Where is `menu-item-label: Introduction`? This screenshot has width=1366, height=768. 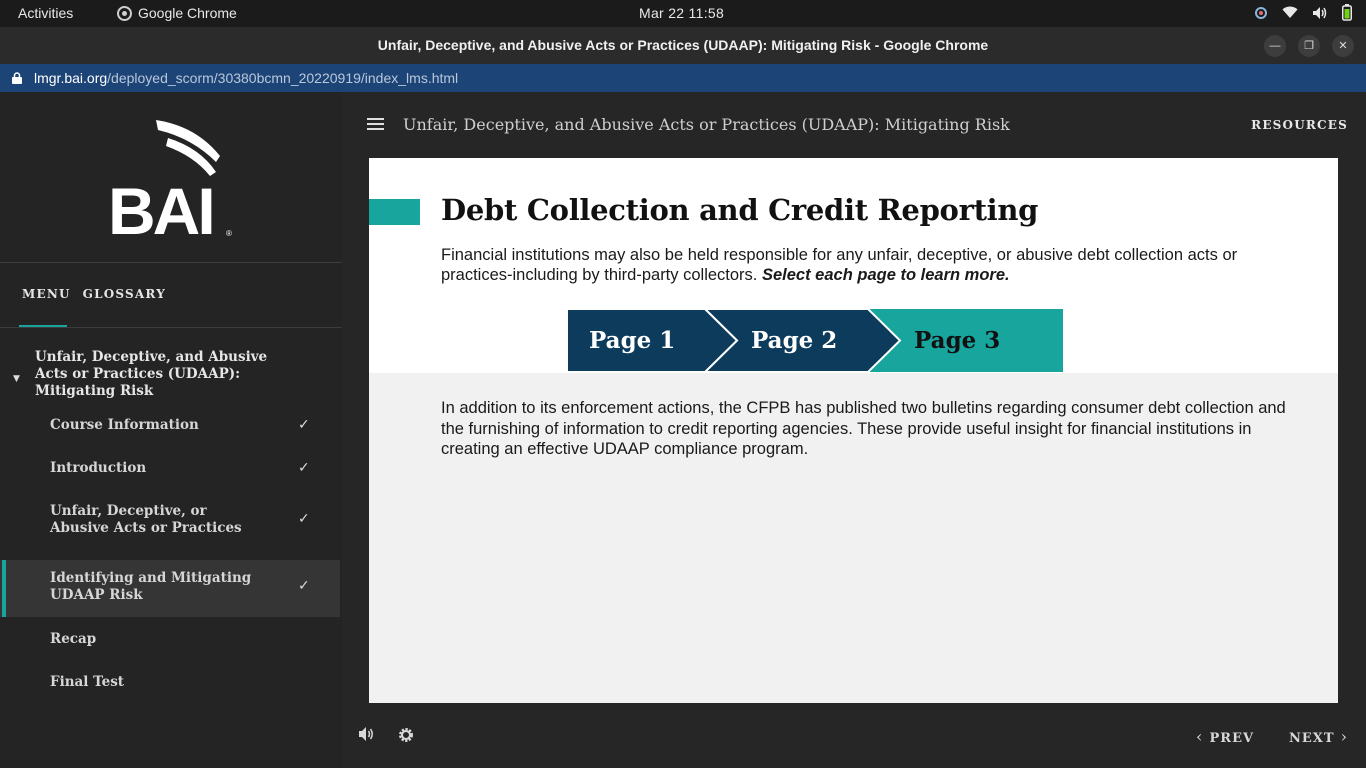
menu-item-label: Introduction is located at coordinates (98, 468).